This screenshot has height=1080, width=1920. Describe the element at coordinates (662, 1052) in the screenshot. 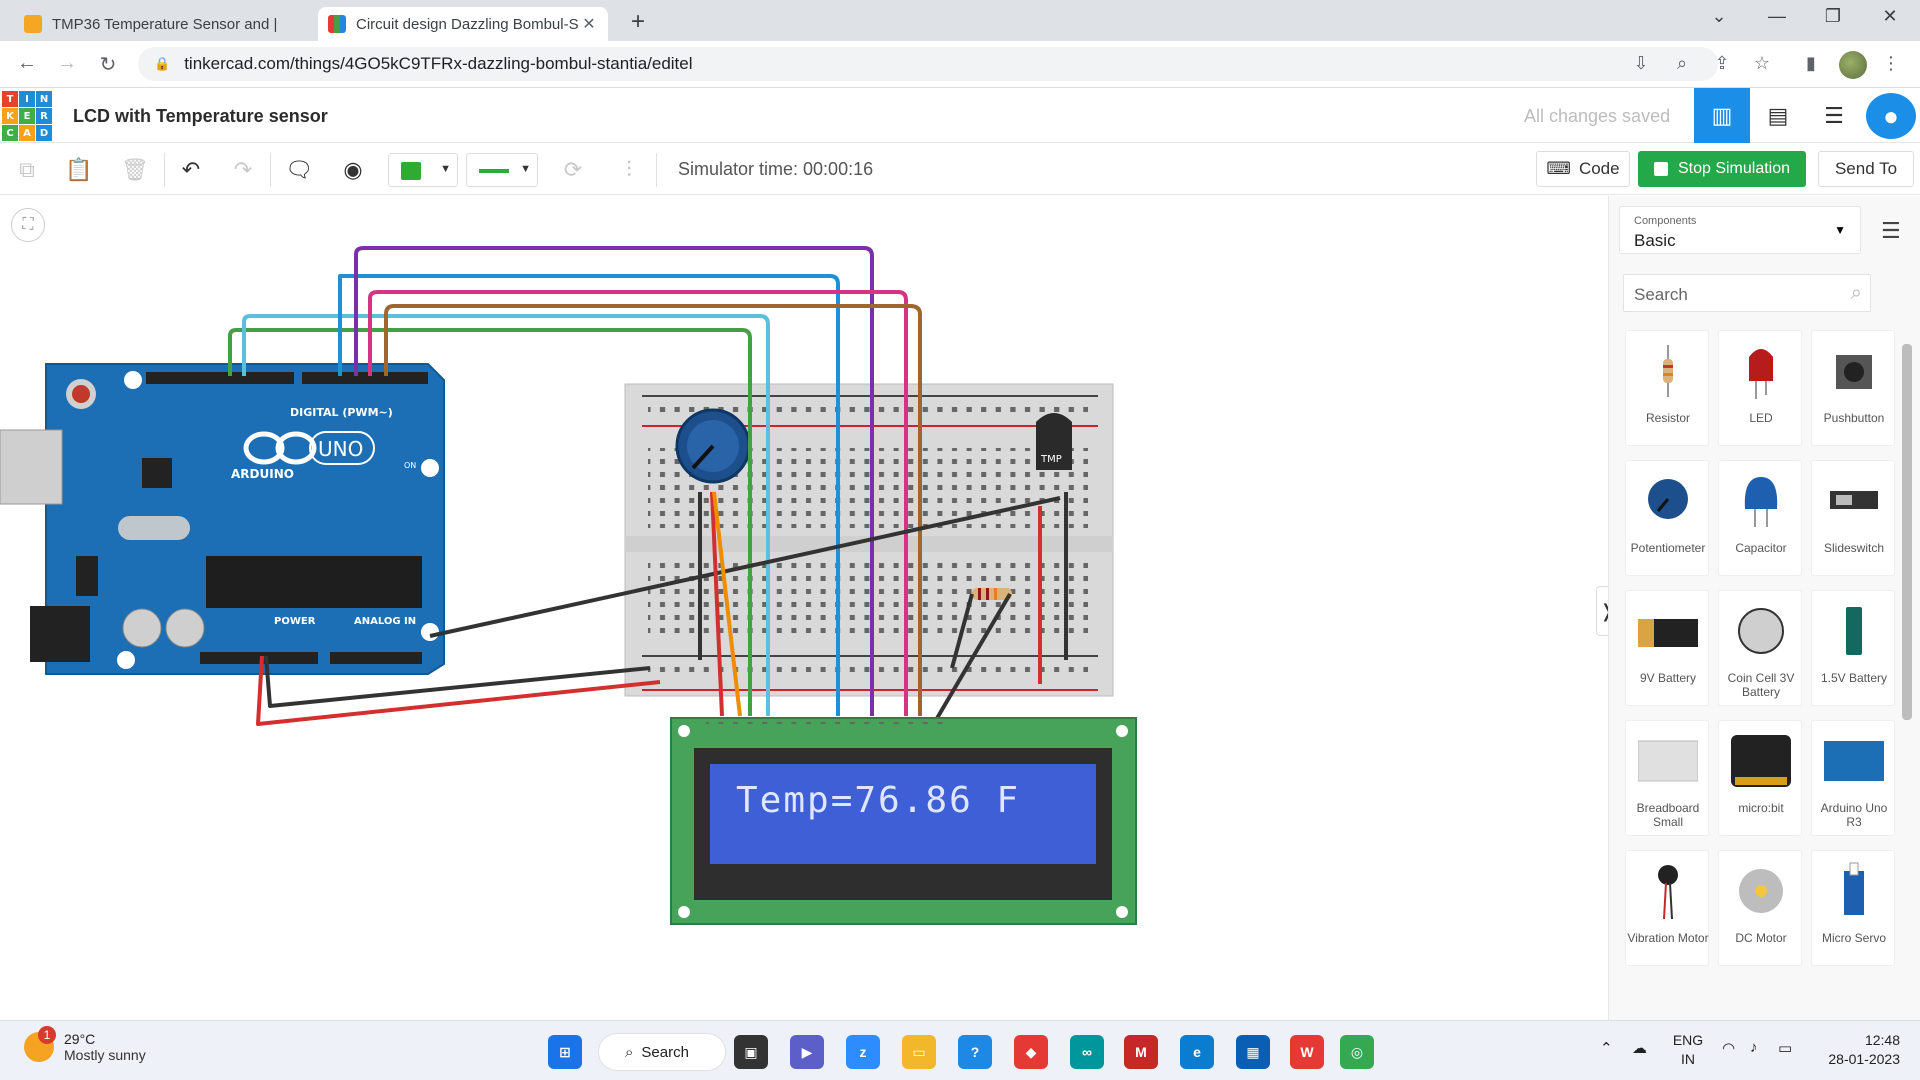

I see `taskbar-search: ⌕ Search` at that location.